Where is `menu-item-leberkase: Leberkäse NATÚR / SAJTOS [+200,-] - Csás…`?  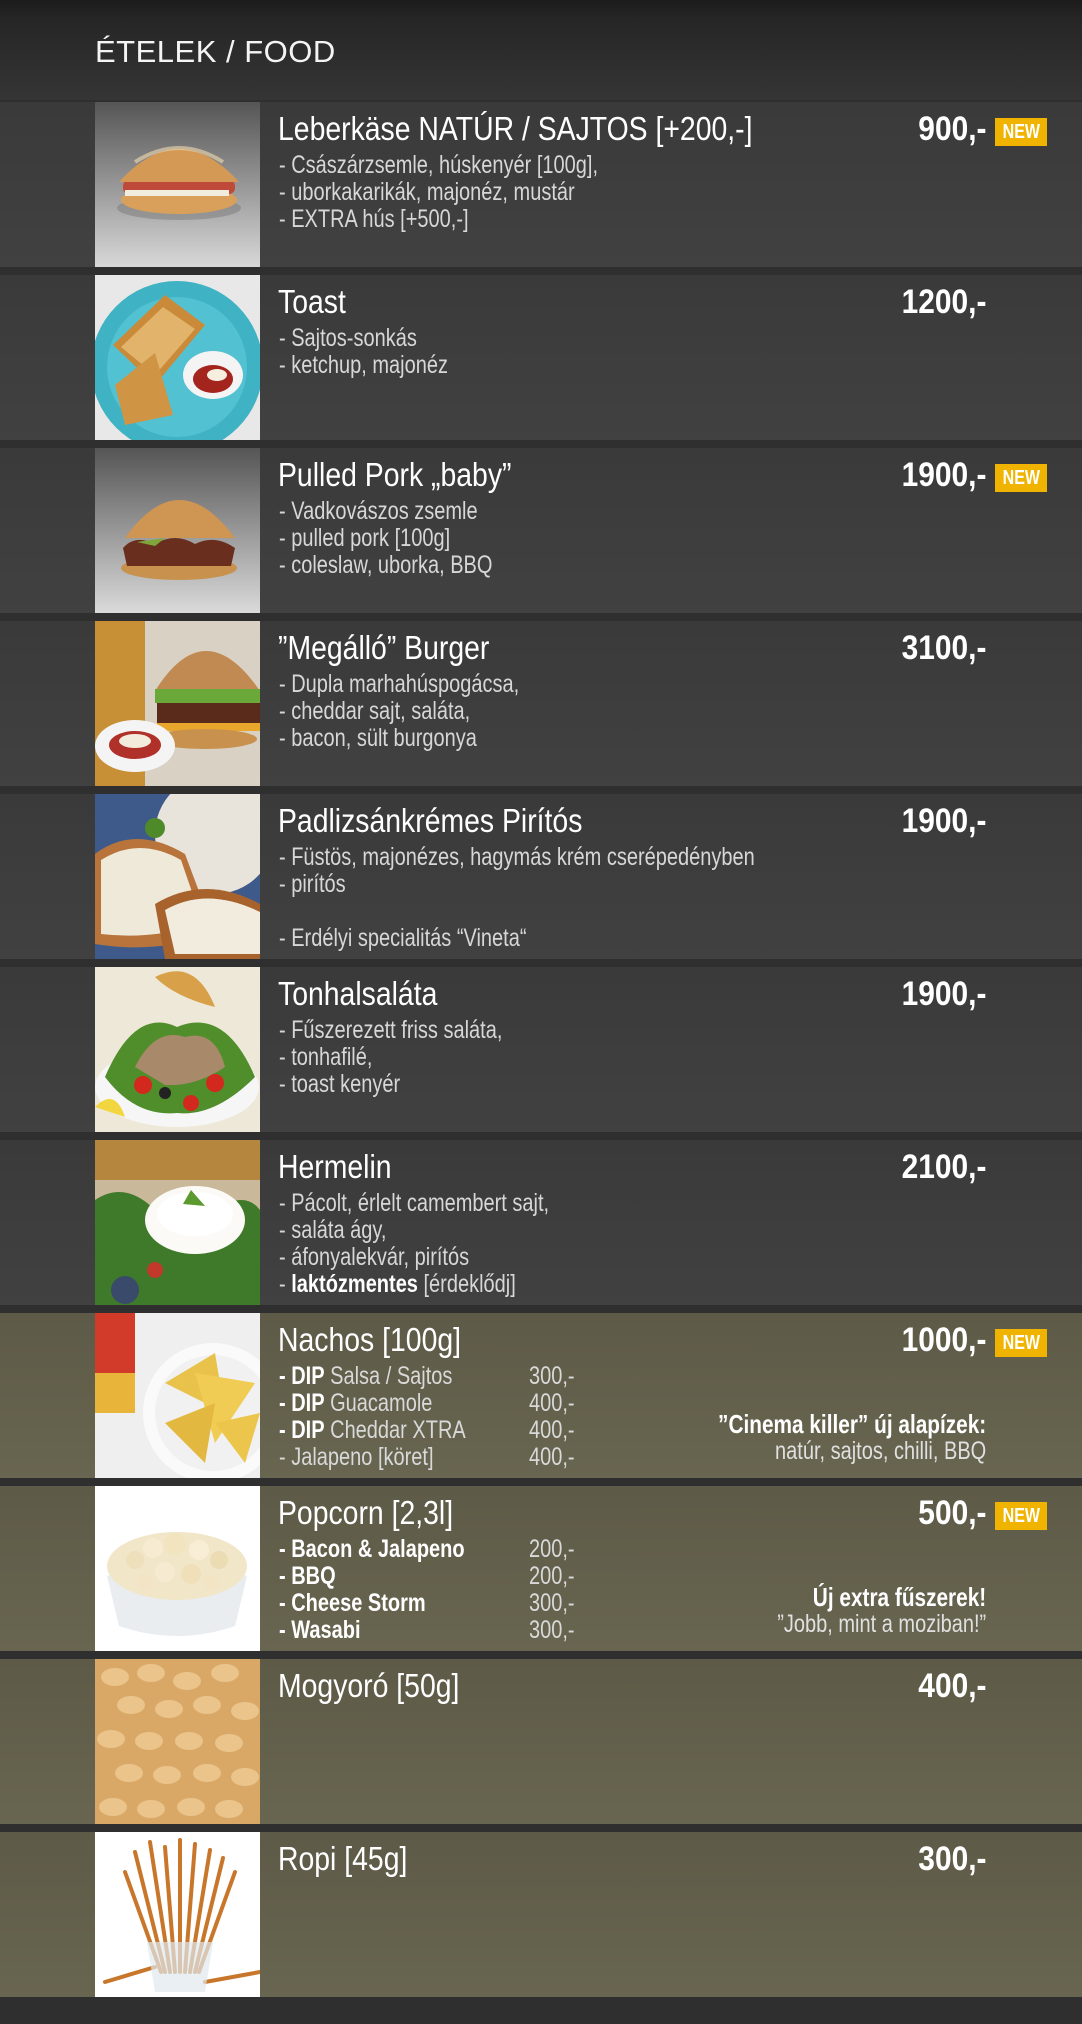 menu-item-leberkase: Leberkäse NATÚR / SAJTOS [+200,-] - Csás… is located at coordinates (541, 184).